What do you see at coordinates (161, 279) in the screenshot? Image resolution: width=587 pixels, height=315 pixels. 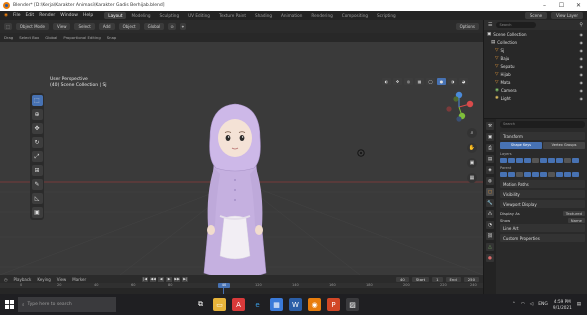 I see `play-reverse-button: ◀` at bounding box center [161, 279].